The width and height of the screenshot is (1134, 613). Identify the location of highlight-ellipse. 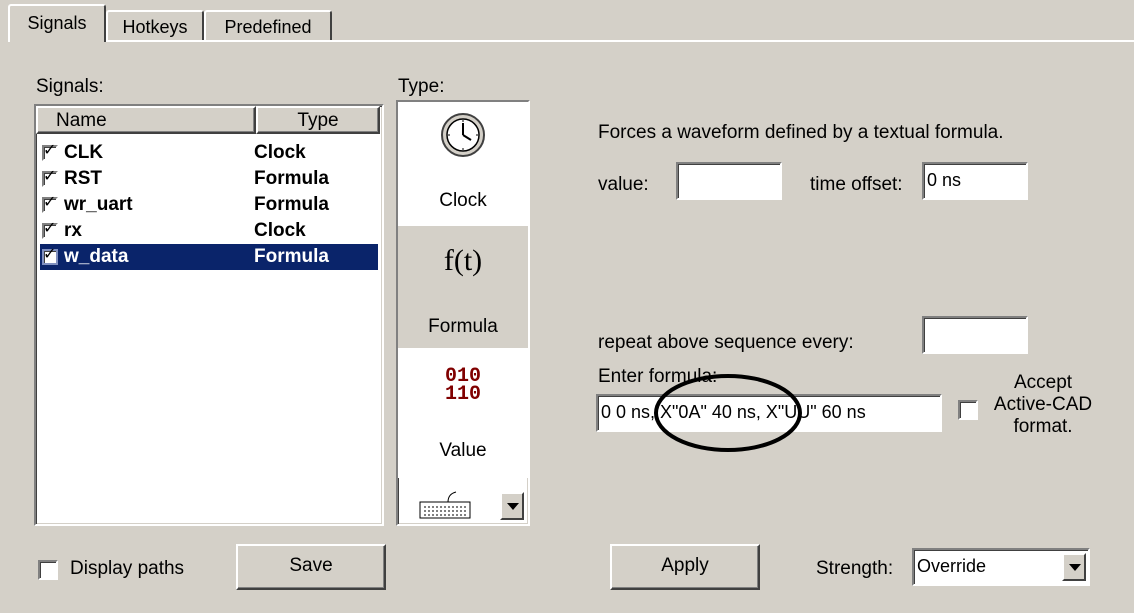
(728, 413).